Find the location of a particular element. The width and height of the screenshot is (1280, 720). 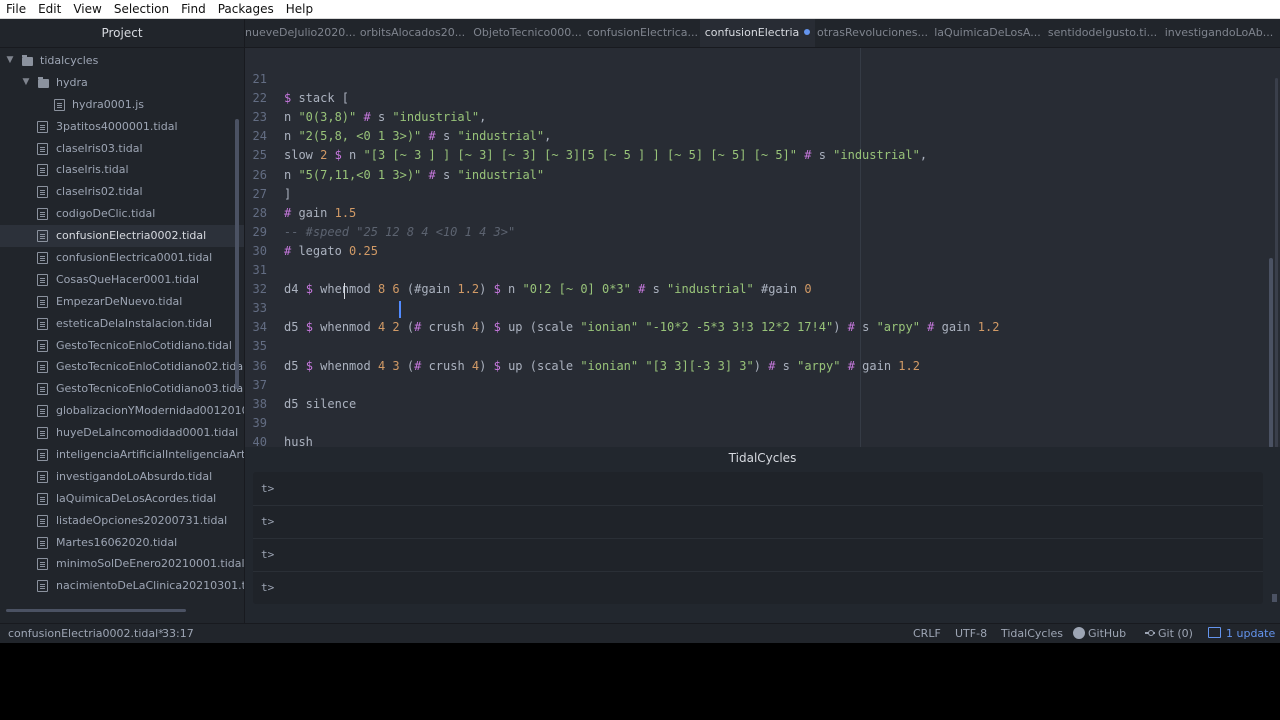

tree-folder-label: hydra is located at coordinates (72, 82).